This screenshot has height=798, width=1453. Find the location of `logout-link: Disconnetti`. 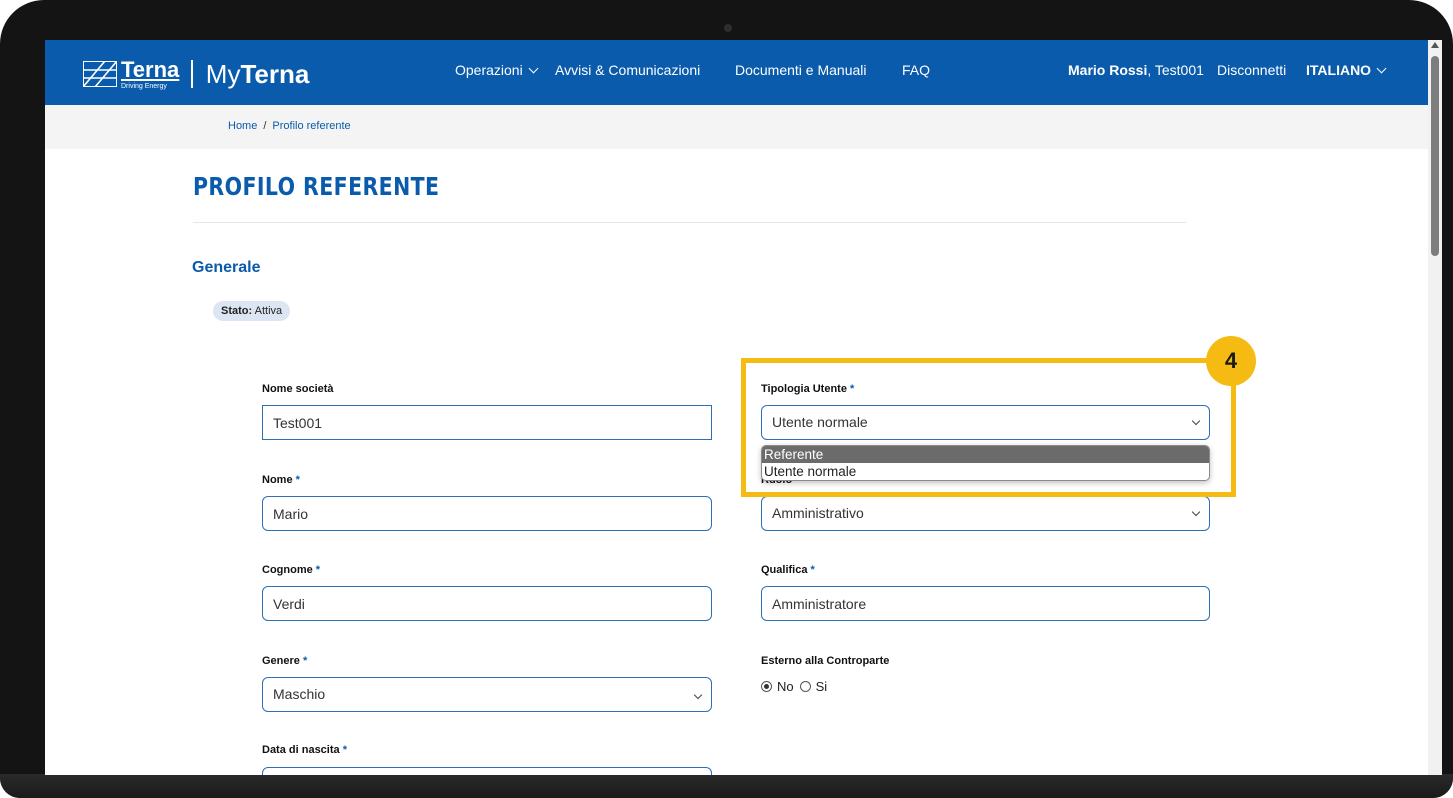

logout-link: Disconnetti is located at coordinates (1251, 70).